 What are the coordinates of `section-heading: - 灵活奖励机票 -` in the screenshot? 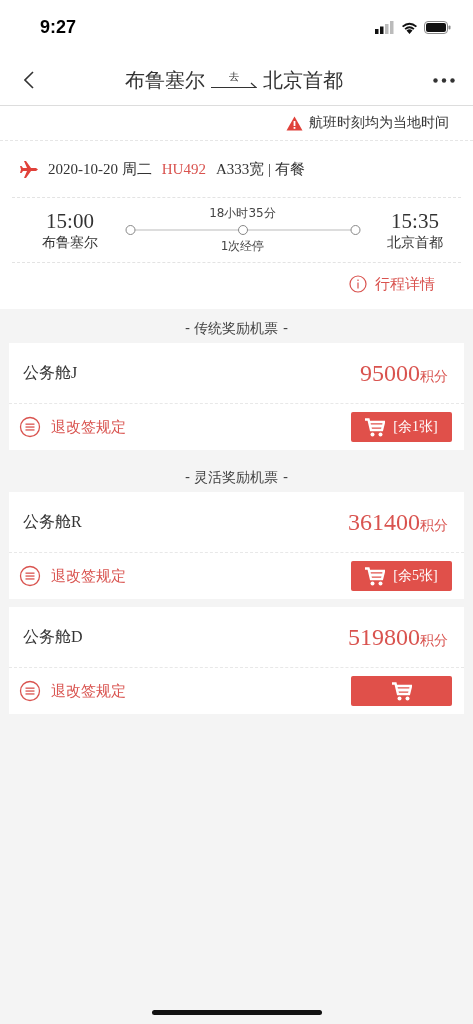 It's located at (236, 477).